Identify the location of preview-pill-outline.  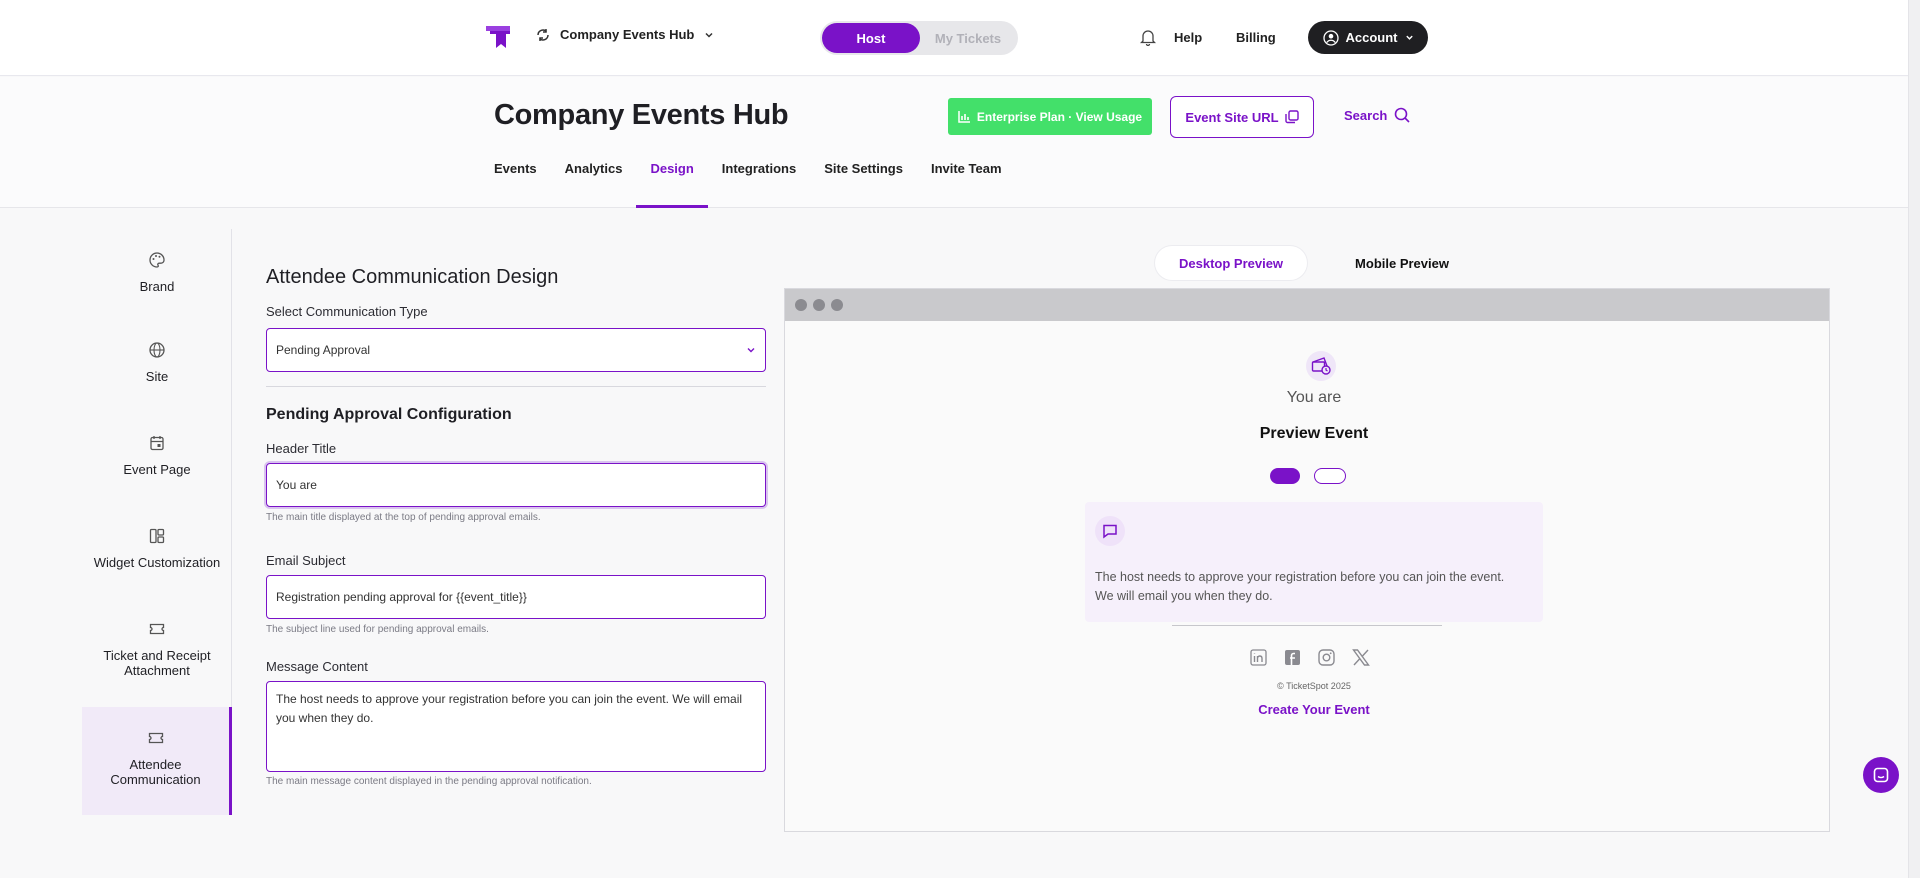
(1330, 476).